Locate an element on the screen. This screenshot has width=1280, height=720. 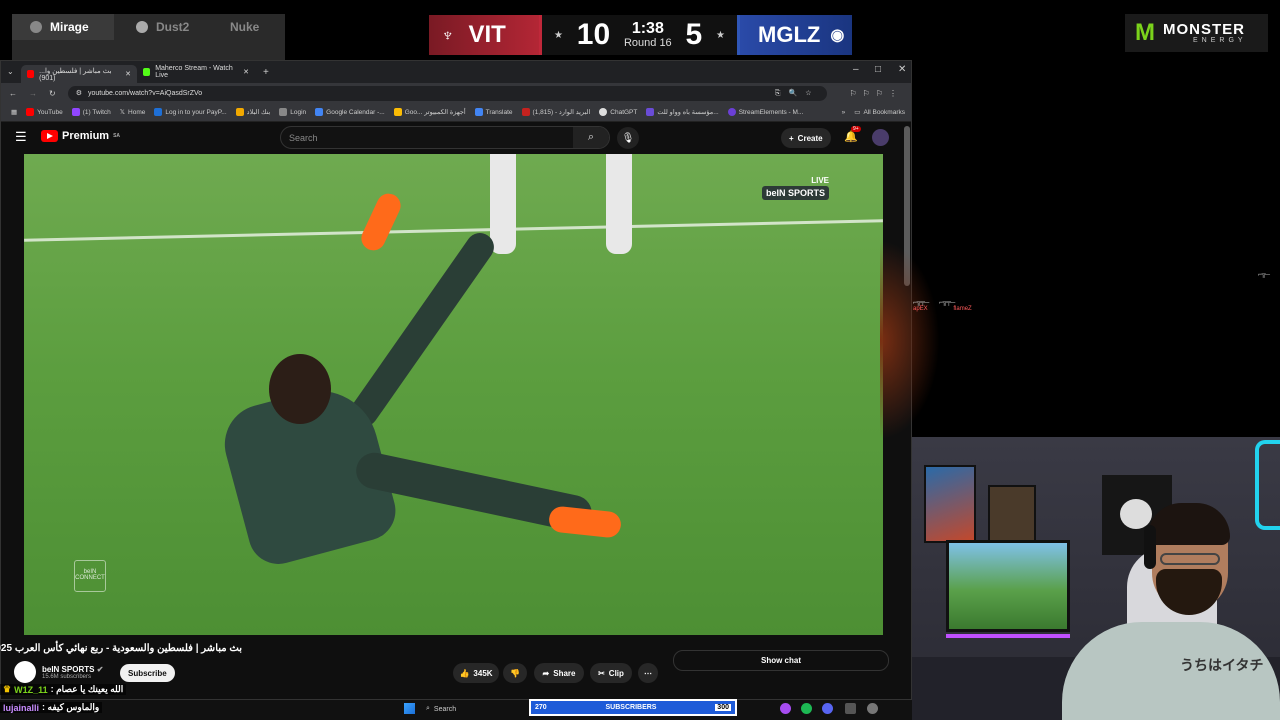
minimize-icon: – is located at coordinates (856, 69).